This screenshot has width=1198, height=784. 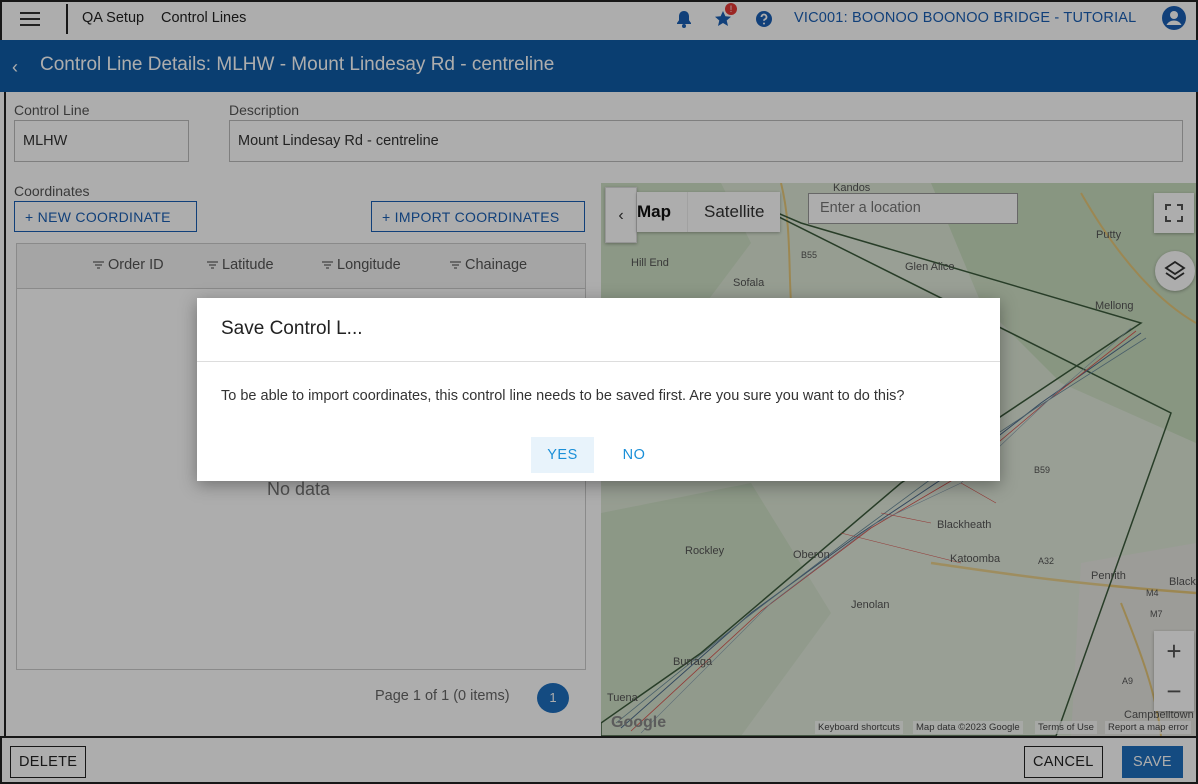 I want to click on yes-button: YES, so click(x=562, y=455).